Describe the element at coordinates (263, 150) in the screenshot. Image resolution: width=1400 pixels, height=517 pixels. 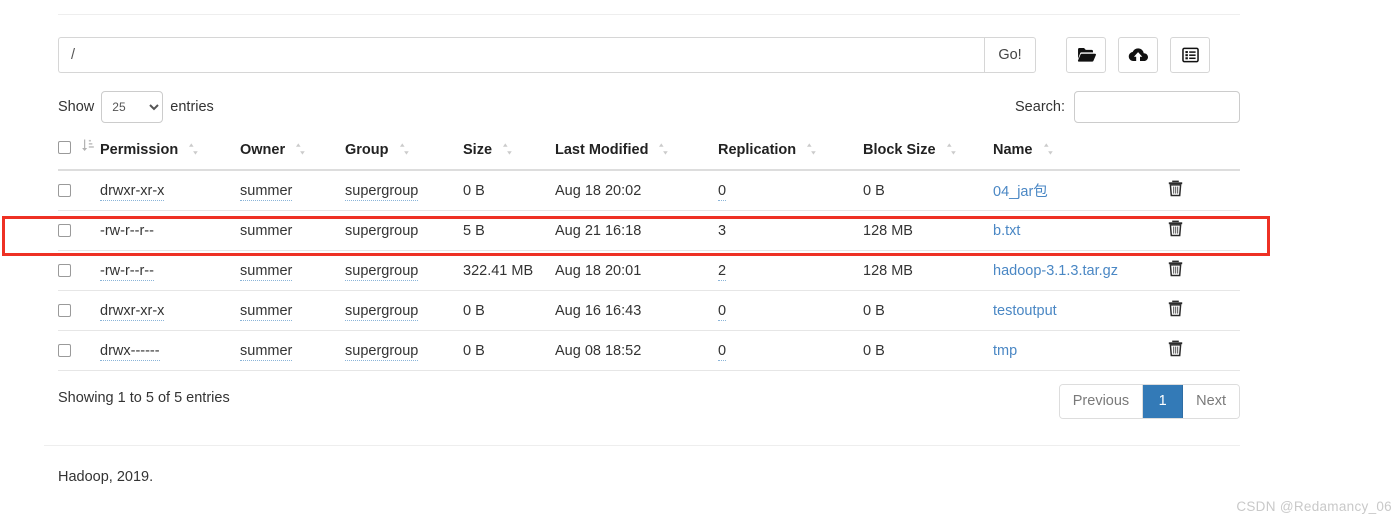
I see `column-header-label: Owner` at that location.